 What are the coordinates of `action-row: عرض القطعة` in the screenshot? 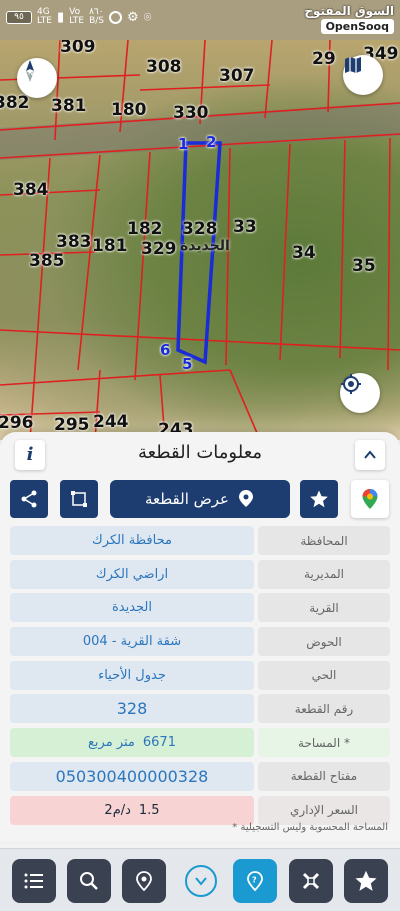 It's located at (200, 500).